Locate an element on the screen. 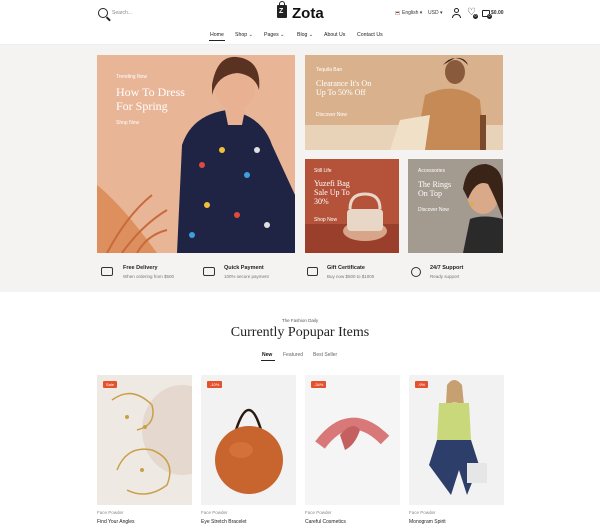 The image size is (600, 530). hero-main-title-line2: For Spring is located at coordinates (142, 105).